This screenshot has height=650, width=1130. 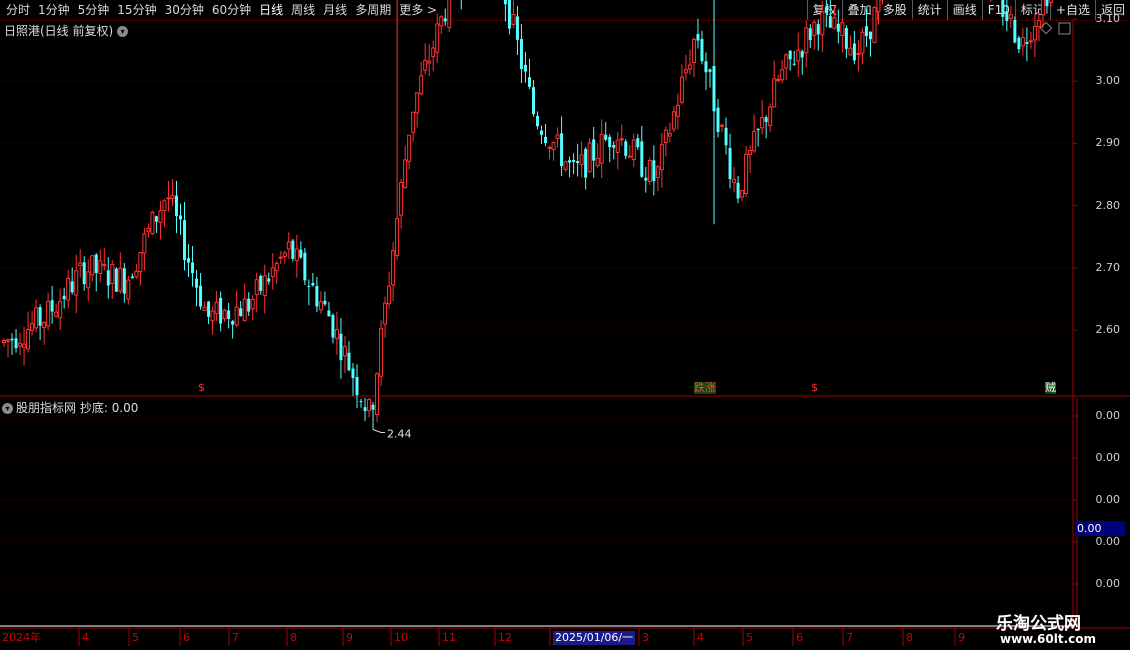 I want to click on panel-toggle-icon, so click(x=1064, y=28).